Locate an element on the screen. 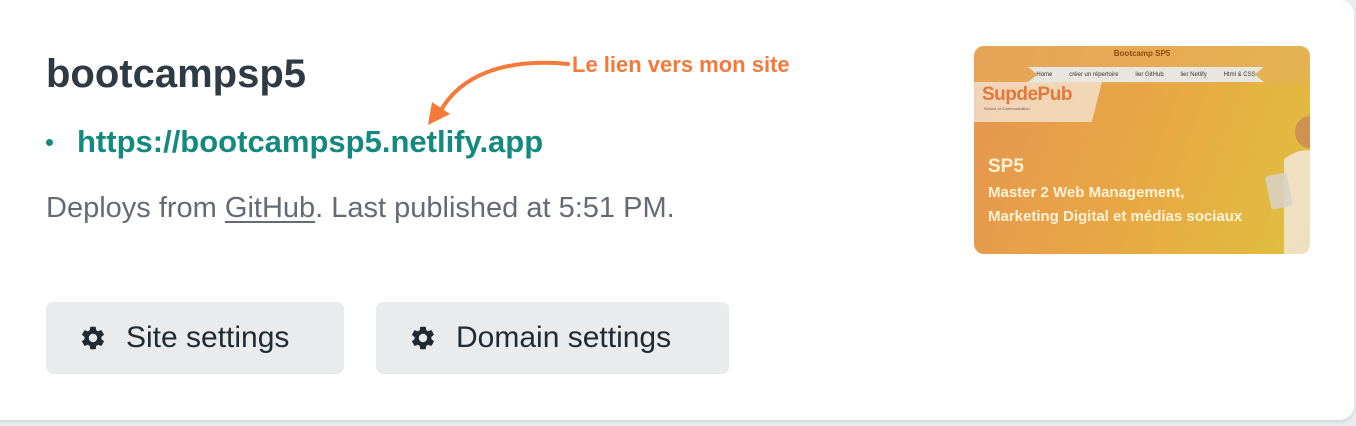 Image resolution: width=1356 pixels, height=426 pixels. preview-person-image is located at coordinates (1287, 185).